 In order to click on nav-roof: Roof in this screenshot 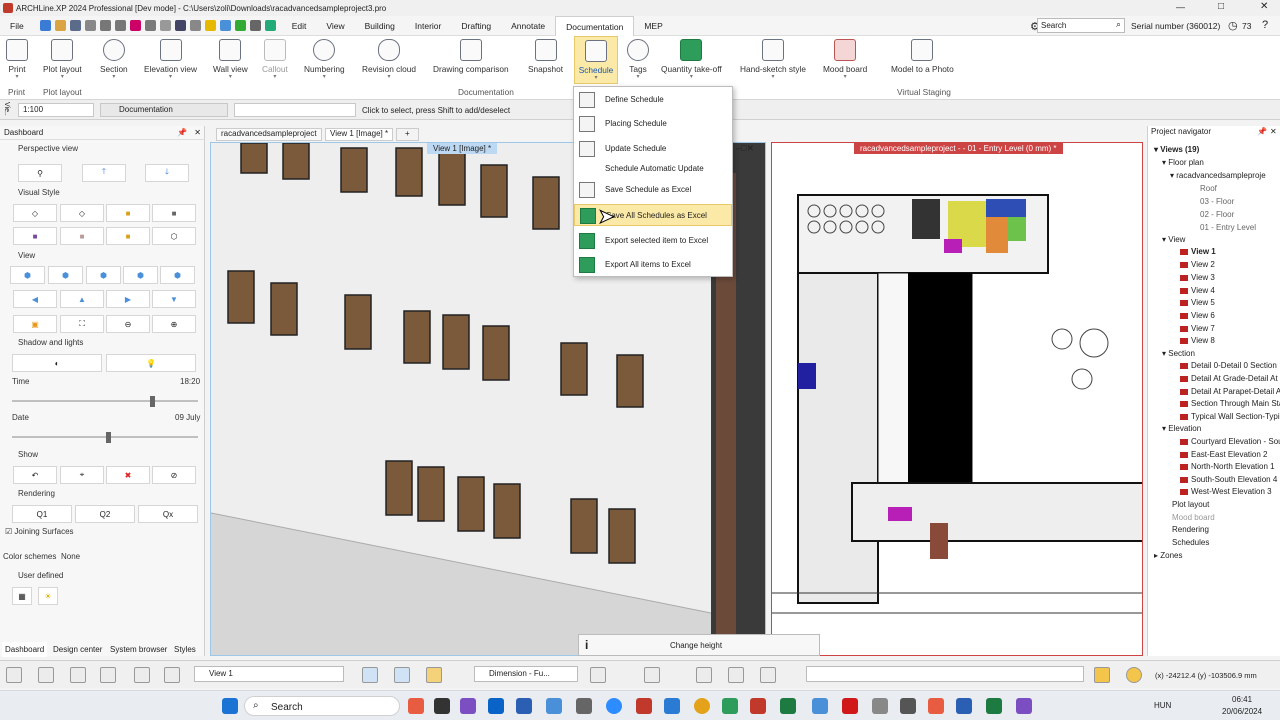, I will do `click(1208, 188)`.